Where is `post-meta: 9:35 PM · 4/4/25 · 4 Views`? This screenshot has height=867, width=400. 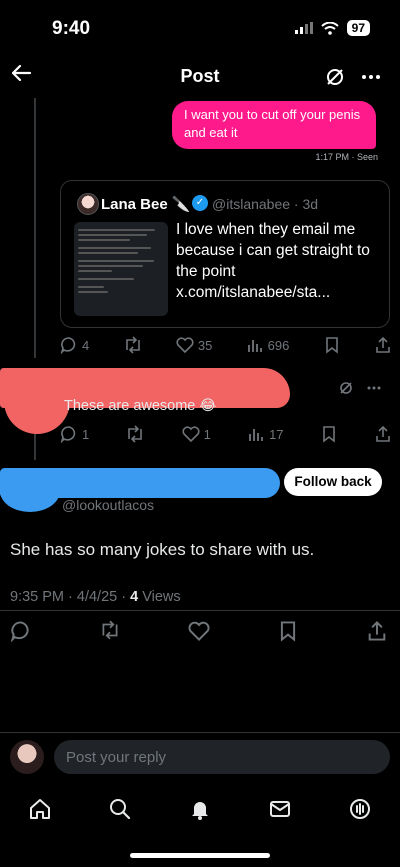 post-meta: 9:35 PM · 4/4/25 · 4 Views is located at coordinates (95, 597).